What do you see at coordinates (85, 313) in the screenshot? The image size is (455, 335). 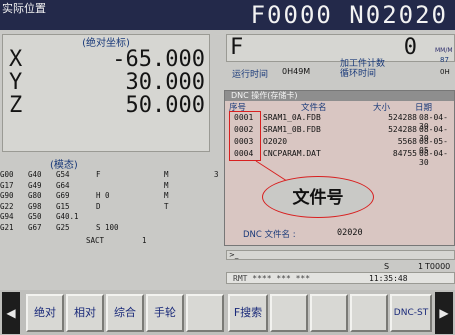 I see `softkey-relative: 相对` at bounding box center [85, 313].